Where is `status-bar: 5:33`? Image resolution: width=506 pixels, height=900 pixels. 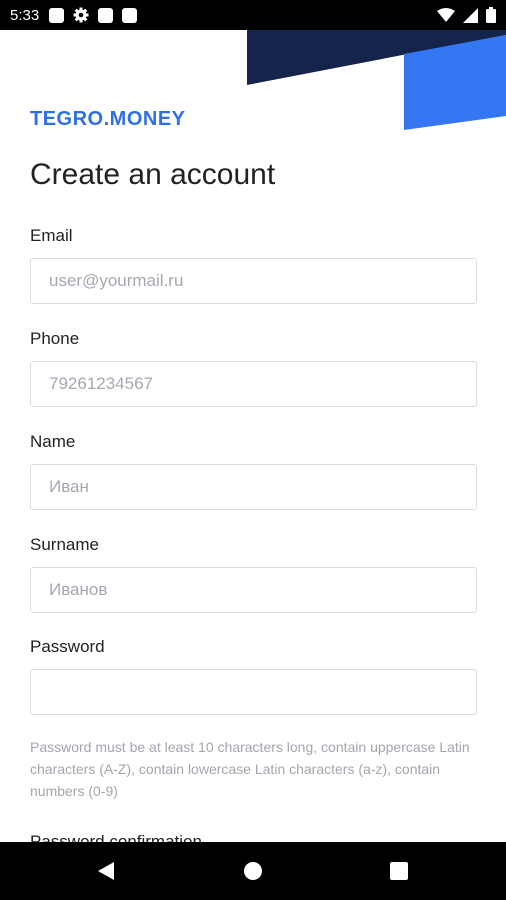 status-bar: 5:33 is located at coordinates (253, 15).